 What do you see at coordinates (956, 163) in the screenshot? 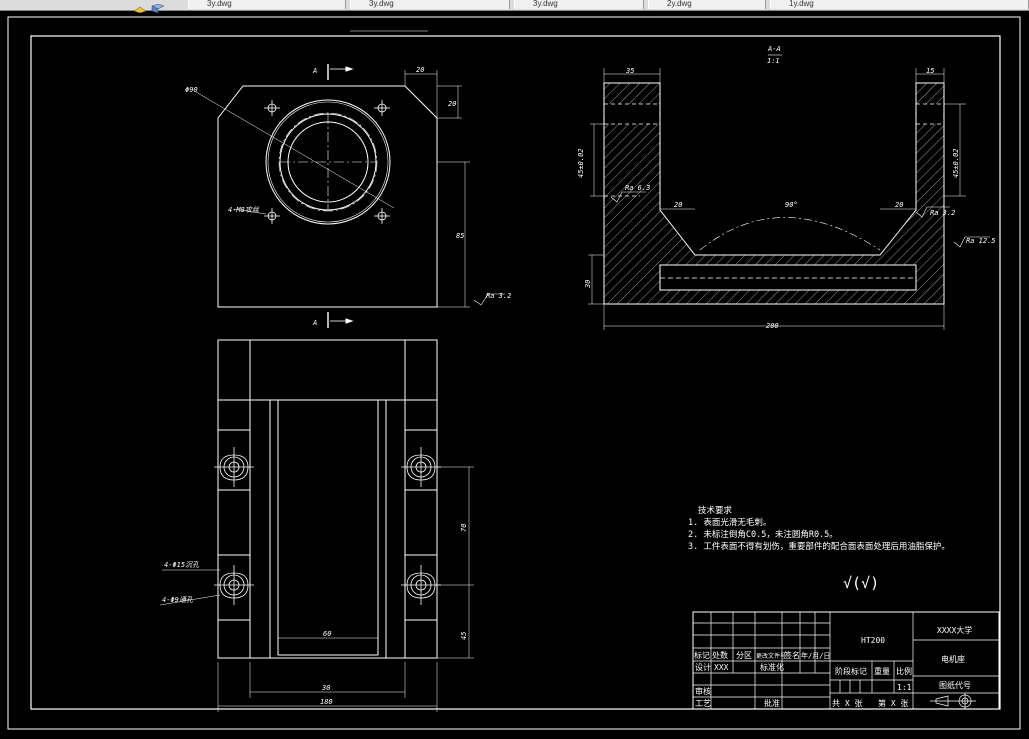
I see `dim-sec-right-h: 45±0.02` at bounding box center [956, 163].